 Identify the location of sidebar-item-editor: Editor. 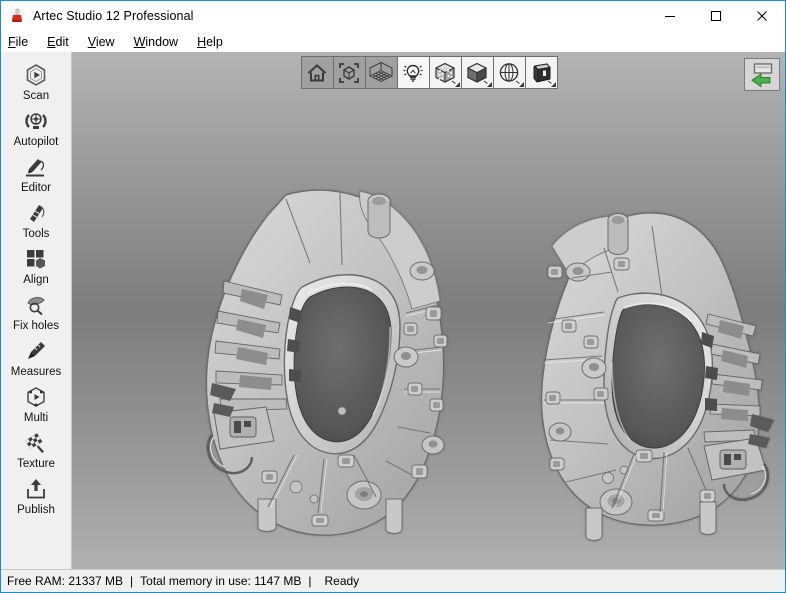
(36, 173).